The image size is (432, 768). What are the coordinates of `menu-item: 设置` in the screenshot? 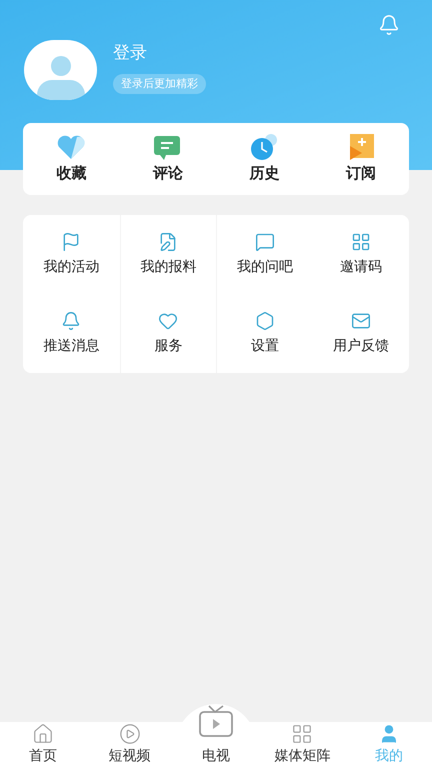 It's located at (264, 345).